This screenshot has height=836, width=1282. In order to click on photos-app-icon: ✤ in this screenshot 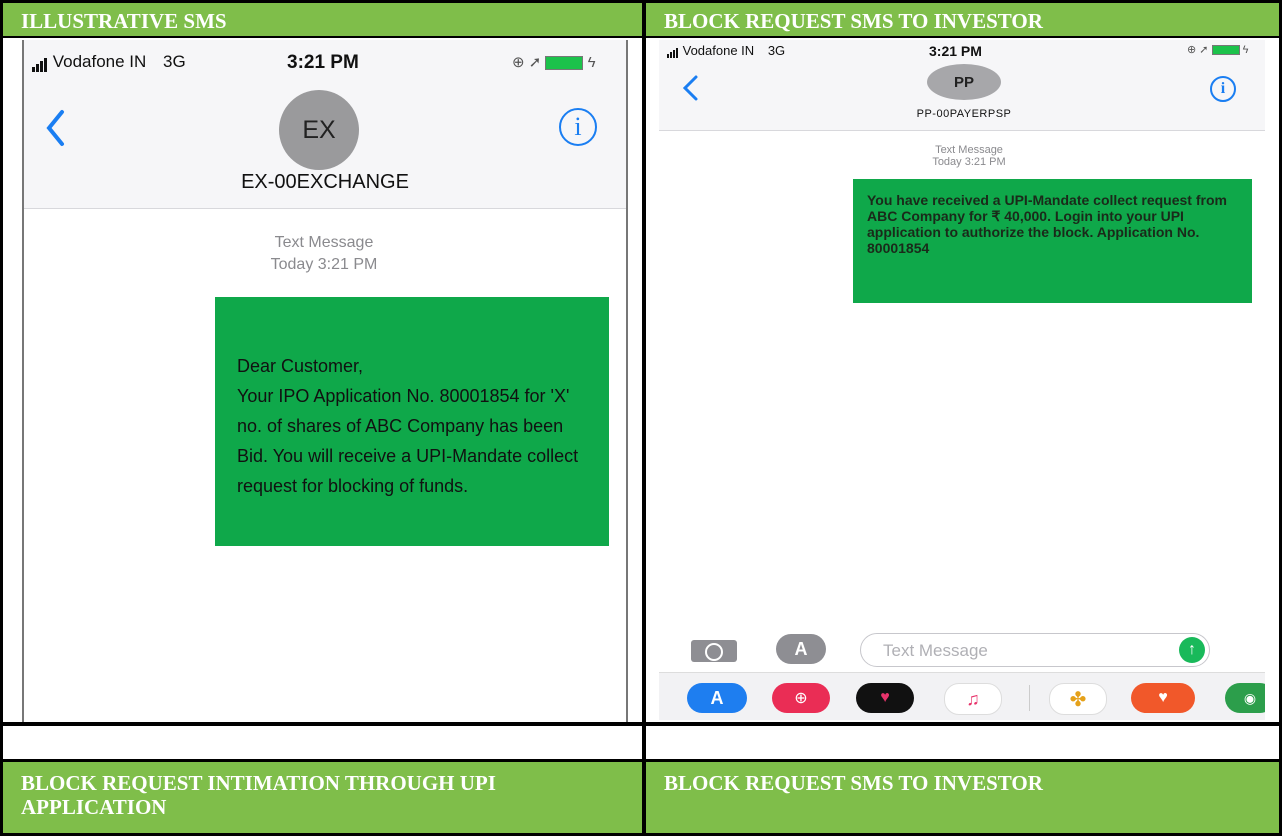, I will do `click(1078, 699)`.